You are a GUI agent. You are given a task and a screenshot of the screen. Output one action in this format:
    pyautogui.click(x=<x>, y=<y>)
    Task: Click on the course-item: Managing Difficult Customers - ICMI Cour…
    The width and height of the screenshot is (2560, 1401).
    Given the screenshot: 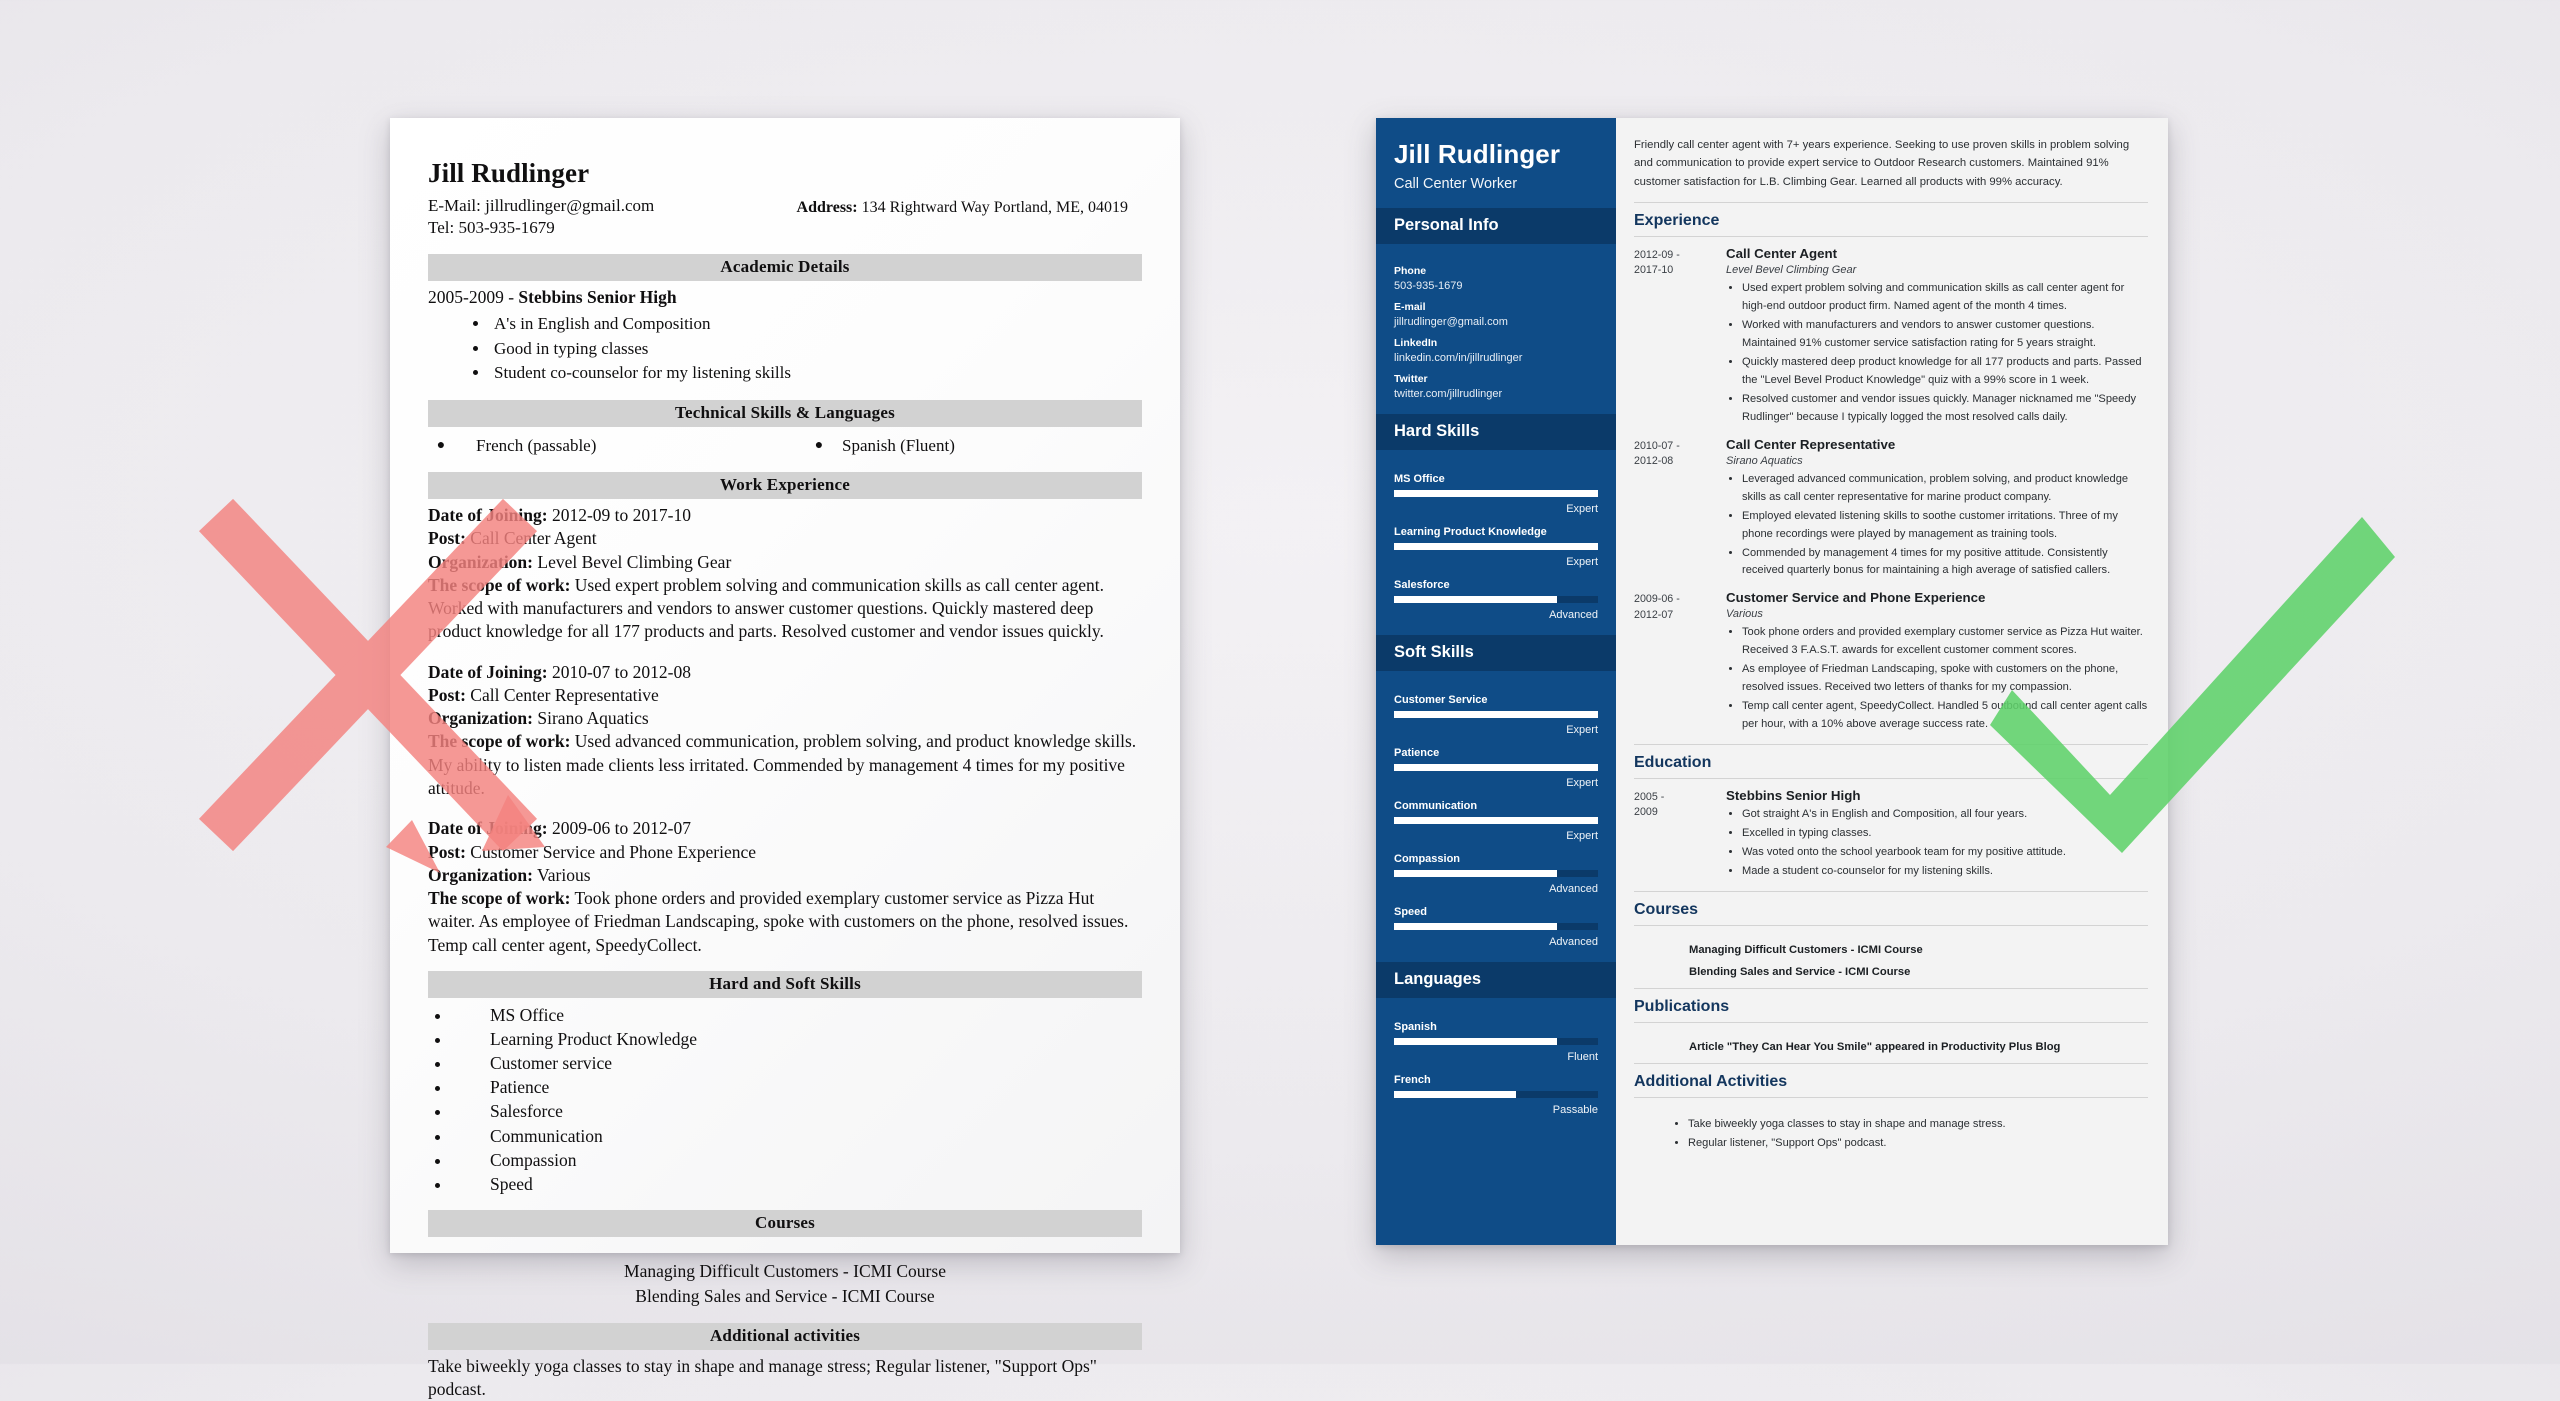 What is the action you would take?
    pyautogui.click(x=1806, y=950)
    